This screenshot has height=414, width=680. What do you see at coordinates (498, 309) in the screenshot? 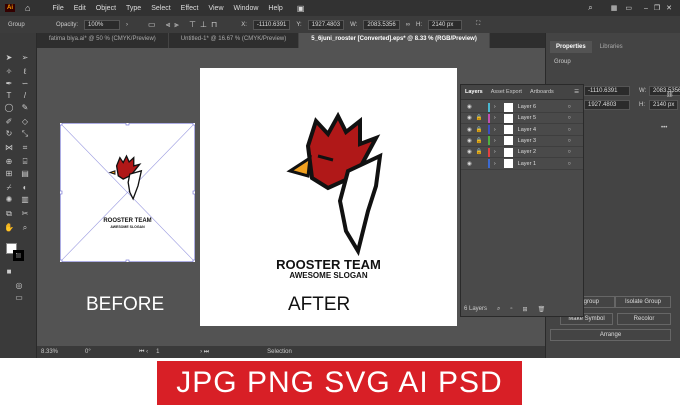
I see `locate-object-icon: ⌕` at bounding box center [498, 309].